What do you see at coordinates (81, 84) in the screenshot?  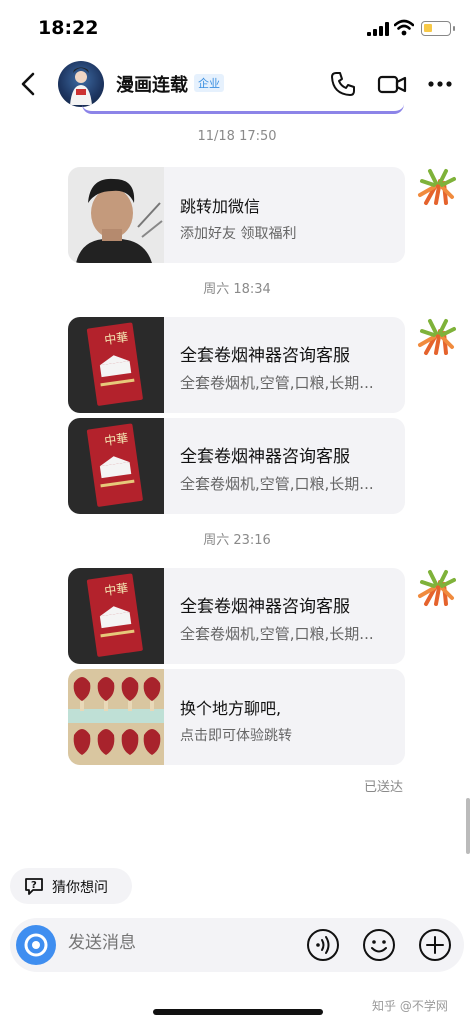 I see `avatar` at bounding box center [81, 84].